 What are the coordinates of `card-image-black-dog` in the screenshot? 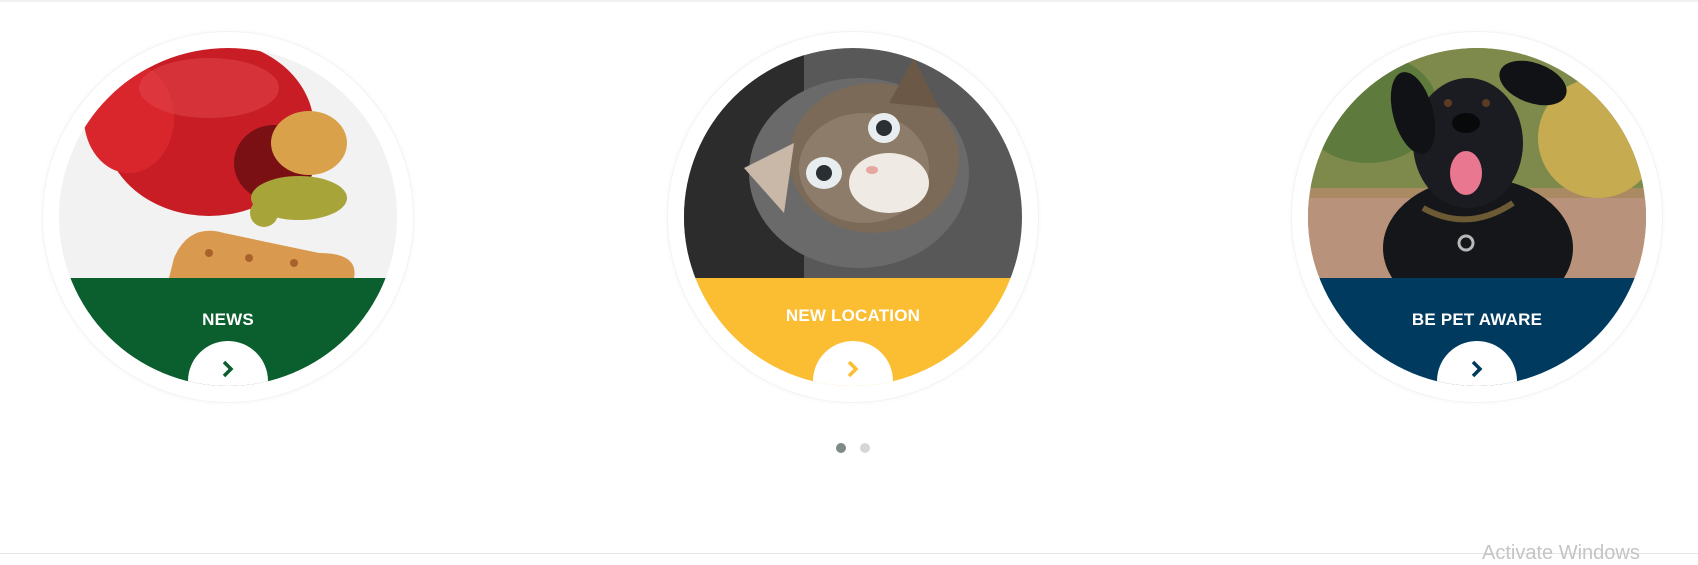 It's located at (1477, 163).